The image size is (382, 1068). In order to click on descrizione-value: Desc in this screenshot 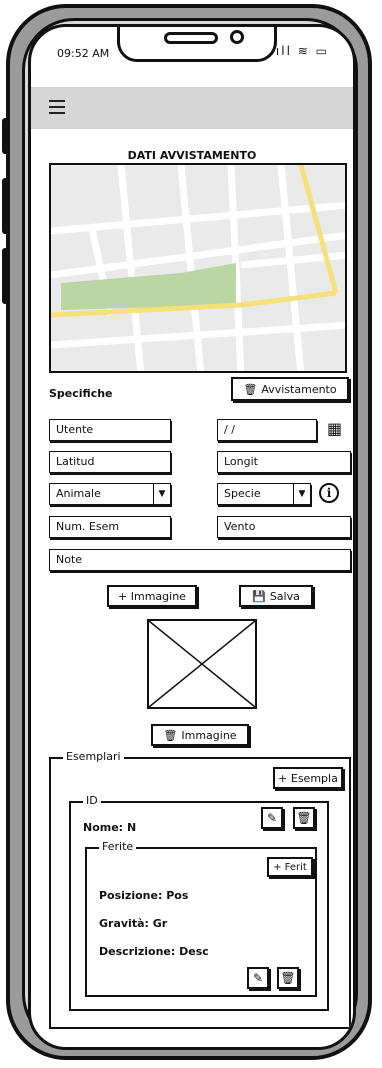, I will do `click(194, 951)`.